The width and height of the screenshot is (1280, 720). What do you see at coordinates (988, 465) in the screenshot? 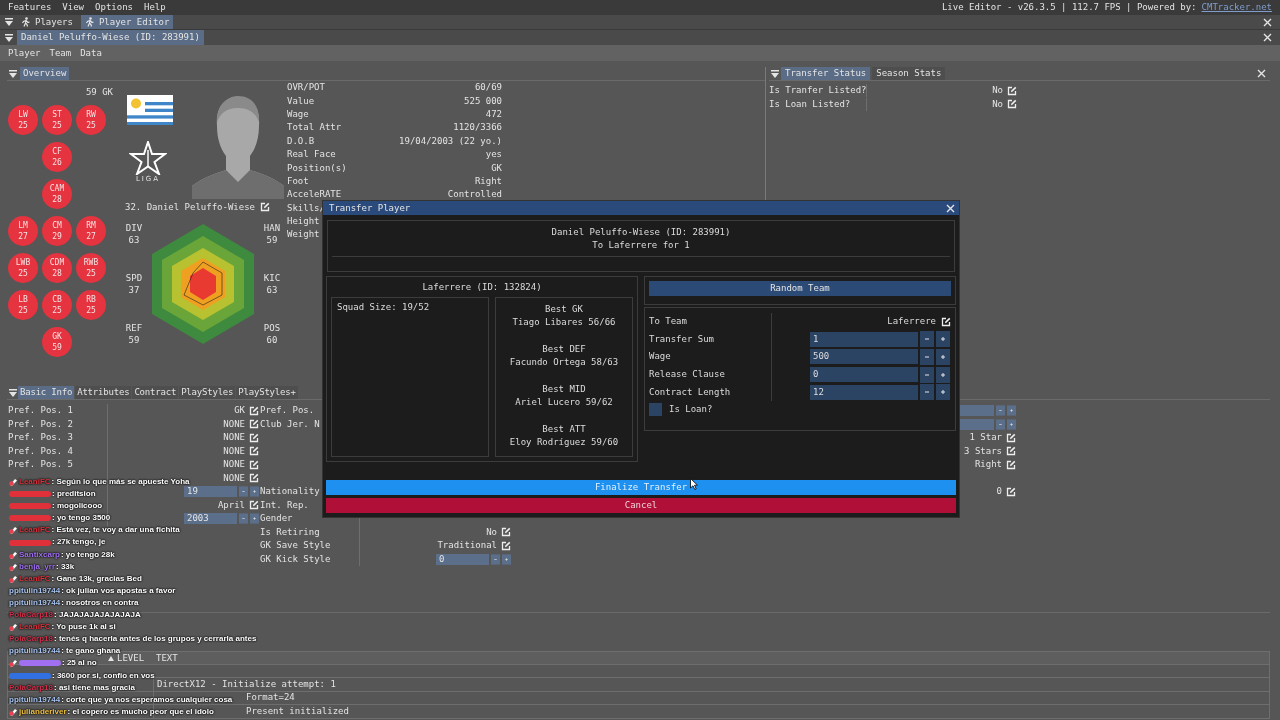
I see `field-value: Right` at bounding box center [988, 465].